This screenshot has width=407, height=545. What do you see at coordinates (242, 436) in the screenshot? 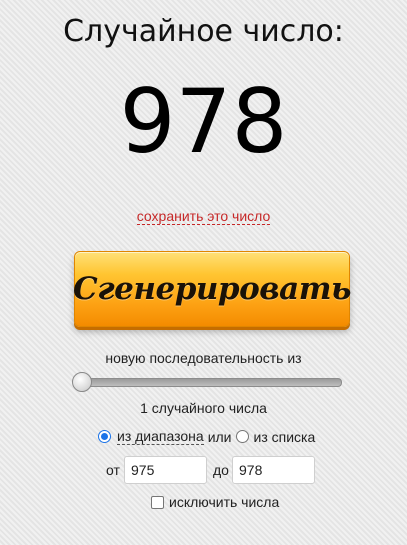
I see `list-radio` at bounding box center [242, 436].